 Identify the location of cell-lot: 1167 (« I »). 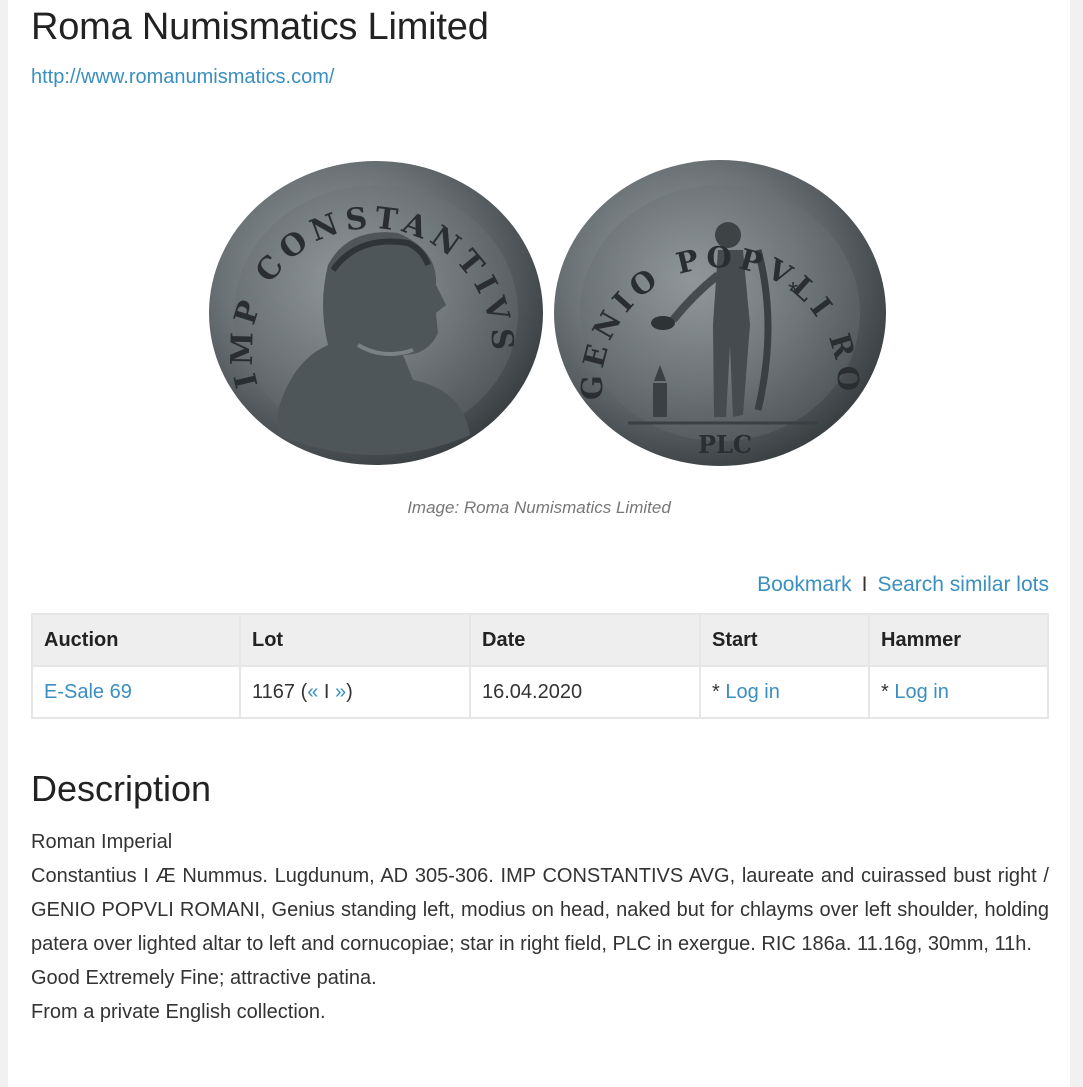
(355, 692).